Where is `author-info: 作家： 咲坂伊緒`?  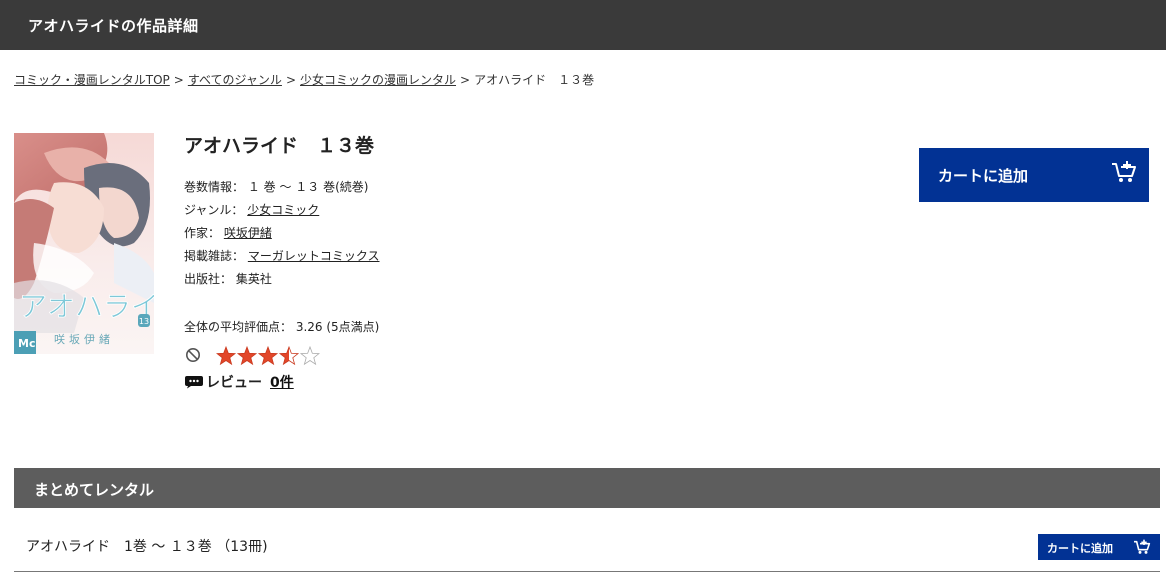 author-info: 作家： 咲坂伊緒 is located at coordinates (228, 232).